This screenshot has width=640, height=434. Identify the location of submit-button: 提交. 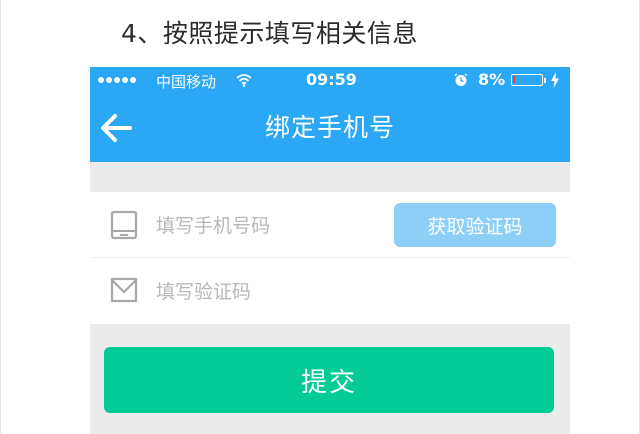
(329, 380).